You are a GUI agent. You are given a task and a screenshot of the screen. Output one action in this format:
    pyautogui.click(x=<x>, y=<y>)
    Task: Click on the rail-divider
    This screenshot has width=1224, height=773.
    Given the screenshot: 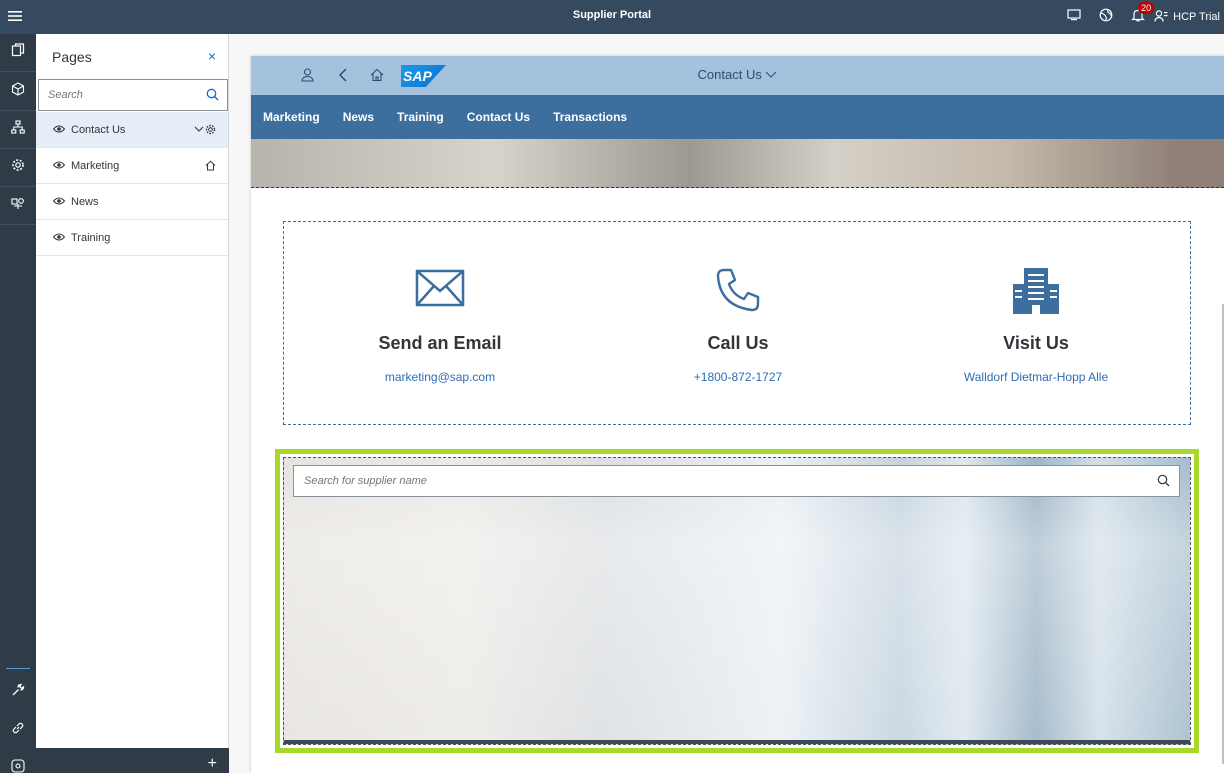 What is the action you would take?
    pyautogui.click(x=18, y=668)
    